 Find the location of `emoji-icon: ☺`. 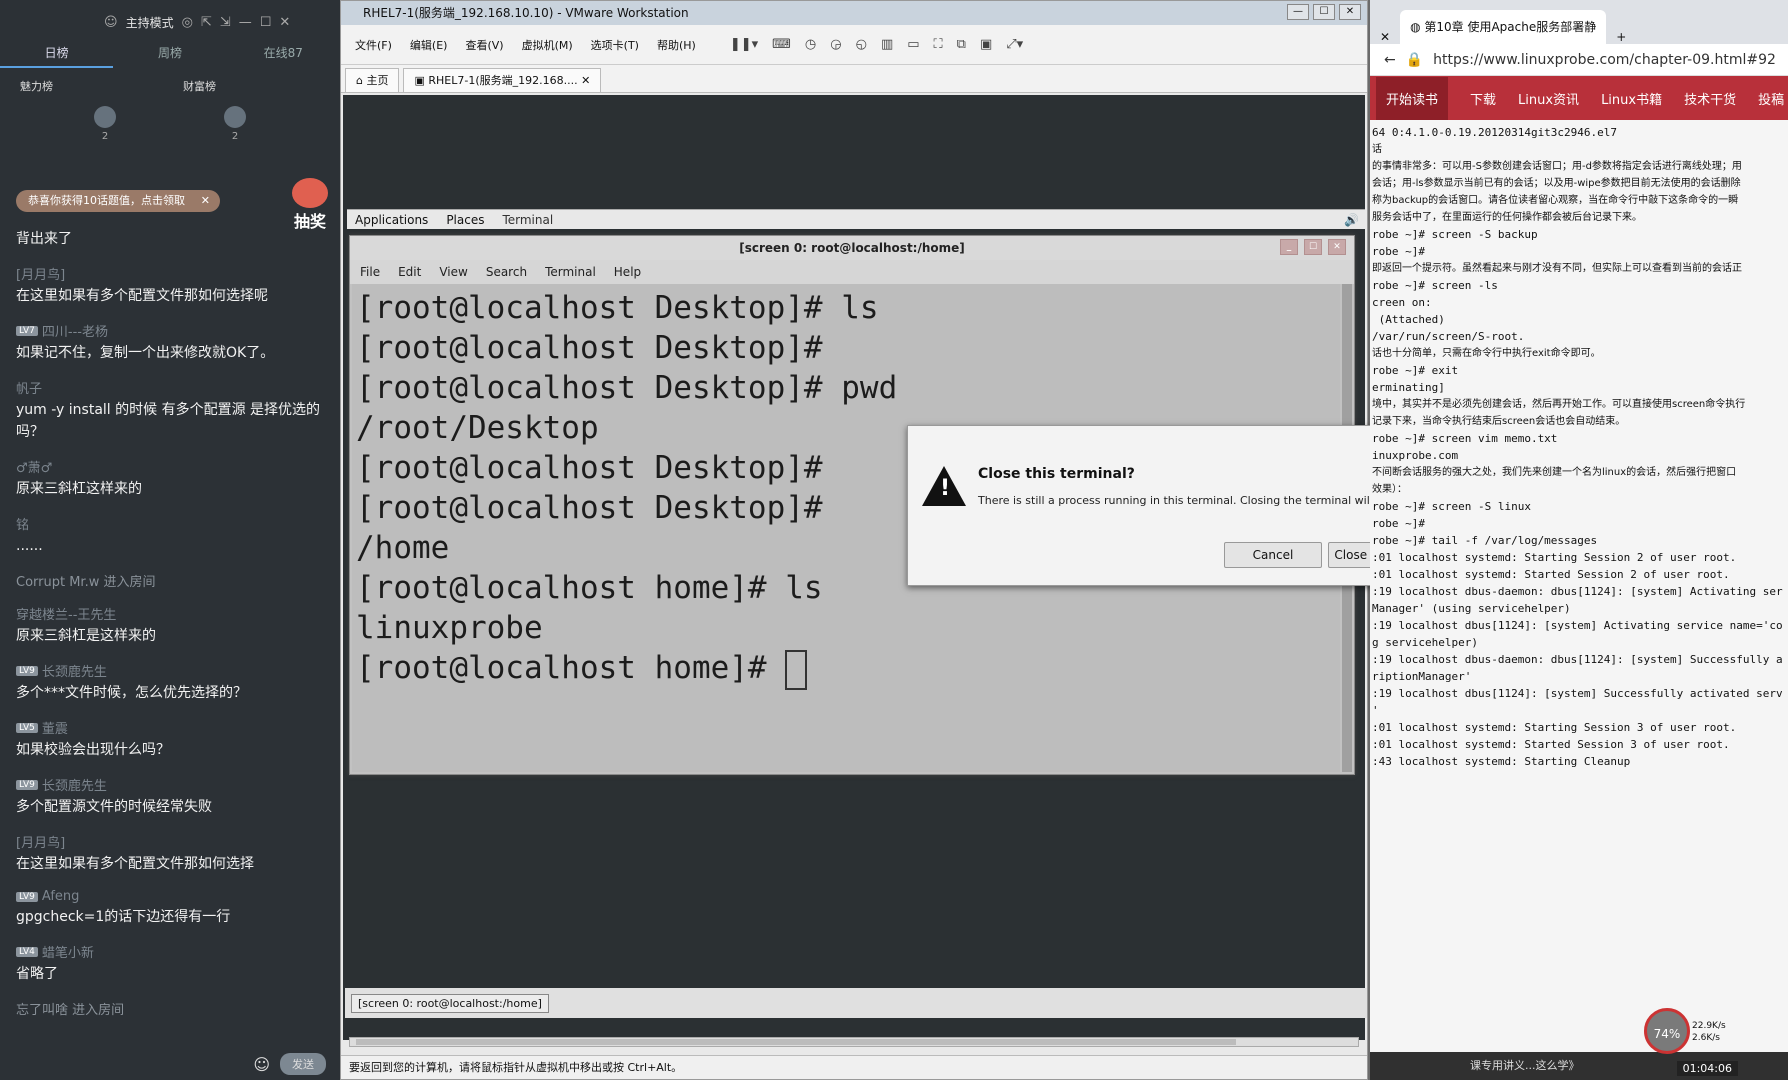

emoji-icon: ☺ is located at coordinates (261, 1064).